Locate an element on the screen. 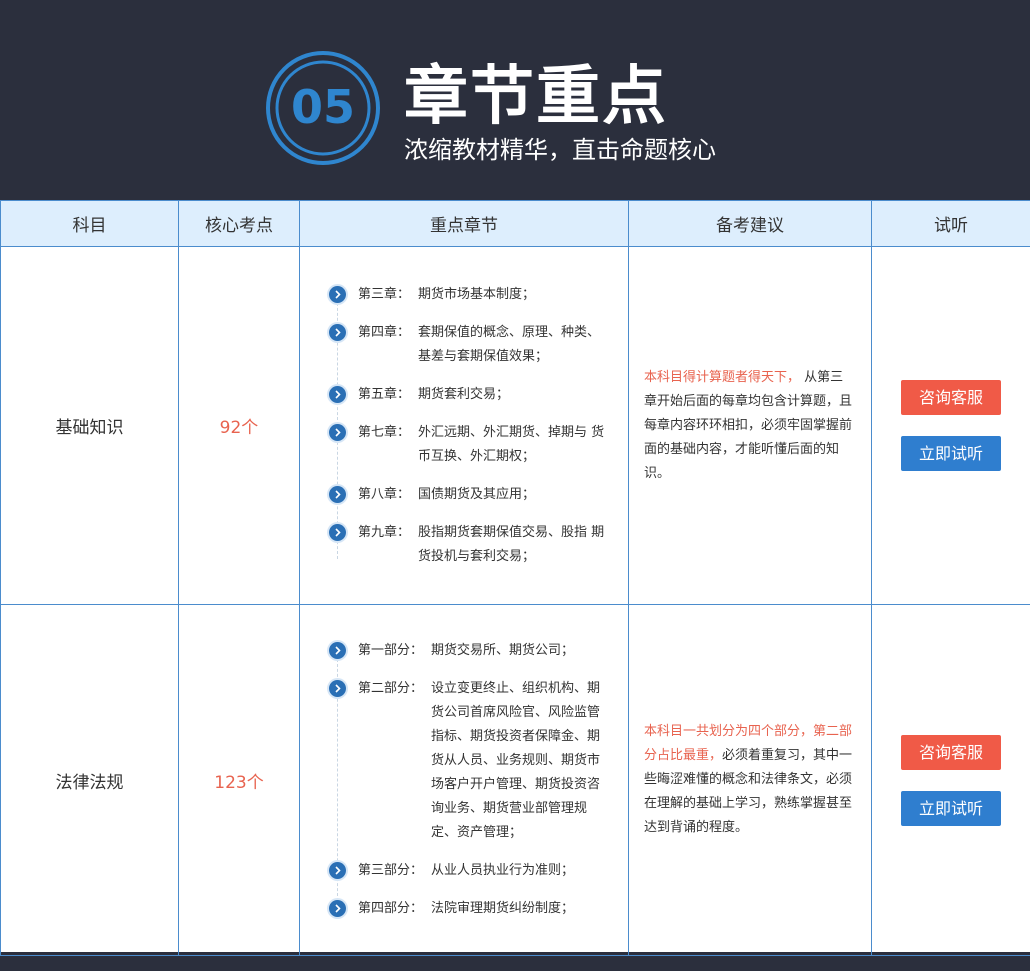 Image resolution: width=1030 pixels, height=971 pixels. chapter-item: 第四章： 套期保值的概念、原理、种类、 基差与套期保值效果； is located at coordinates (468, 345).